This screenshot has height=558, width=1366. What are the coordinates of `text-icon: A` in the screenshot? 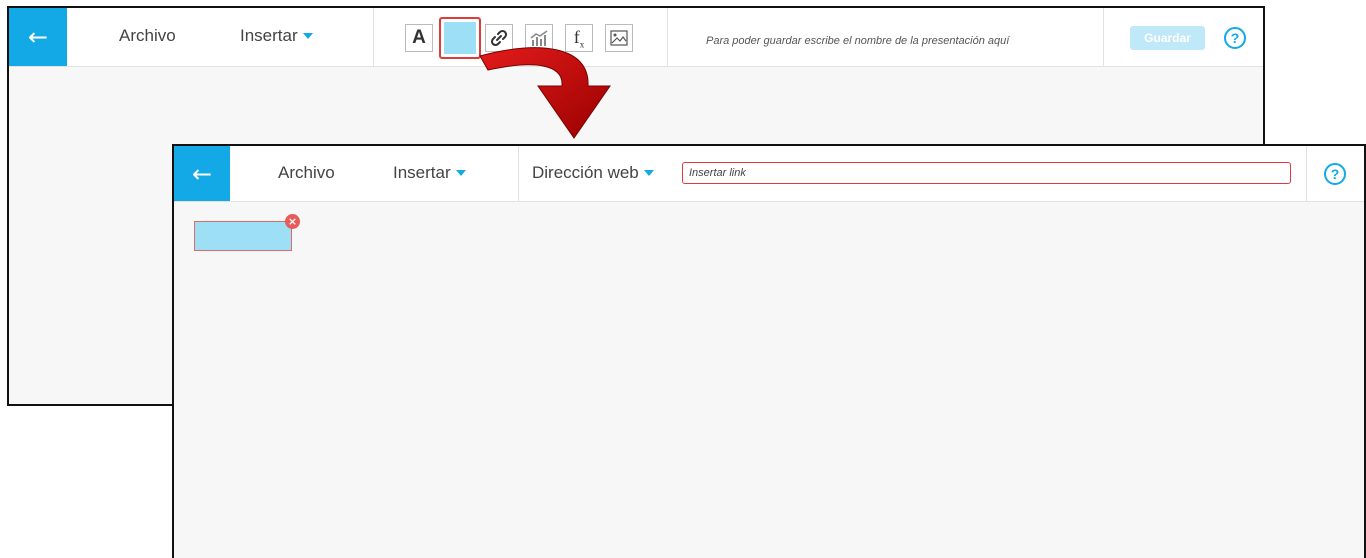 It's located at (419, 37).